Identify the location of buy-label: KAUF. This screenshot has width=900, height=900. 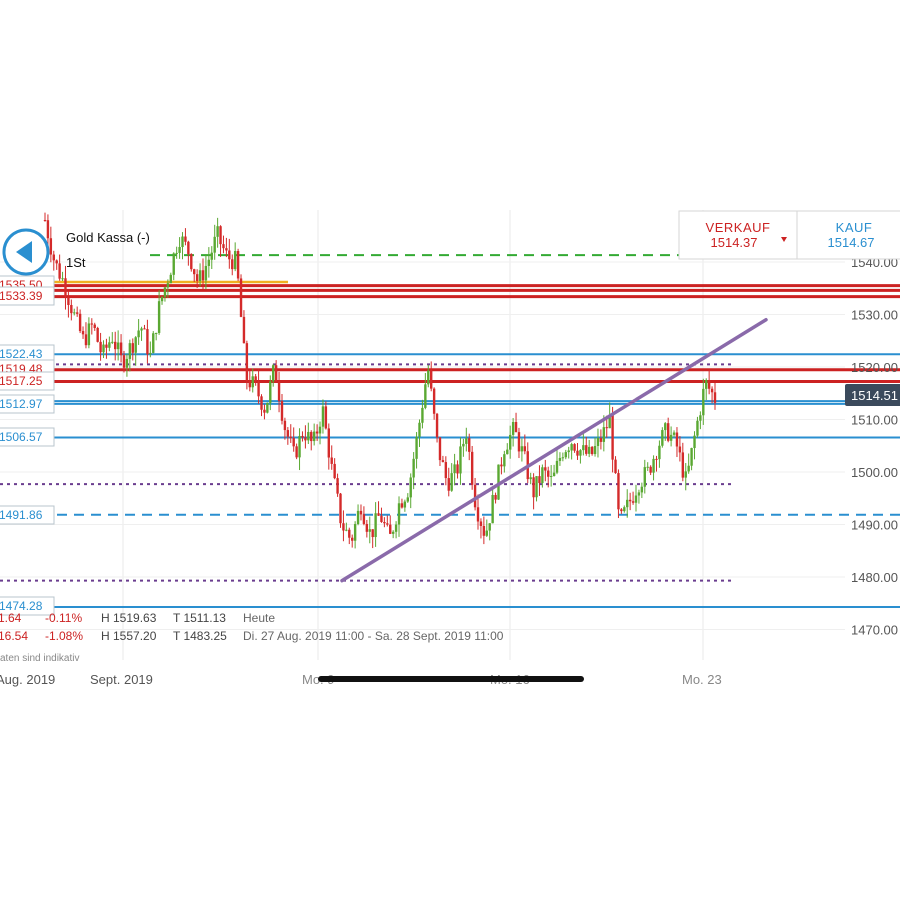
(854, 227).